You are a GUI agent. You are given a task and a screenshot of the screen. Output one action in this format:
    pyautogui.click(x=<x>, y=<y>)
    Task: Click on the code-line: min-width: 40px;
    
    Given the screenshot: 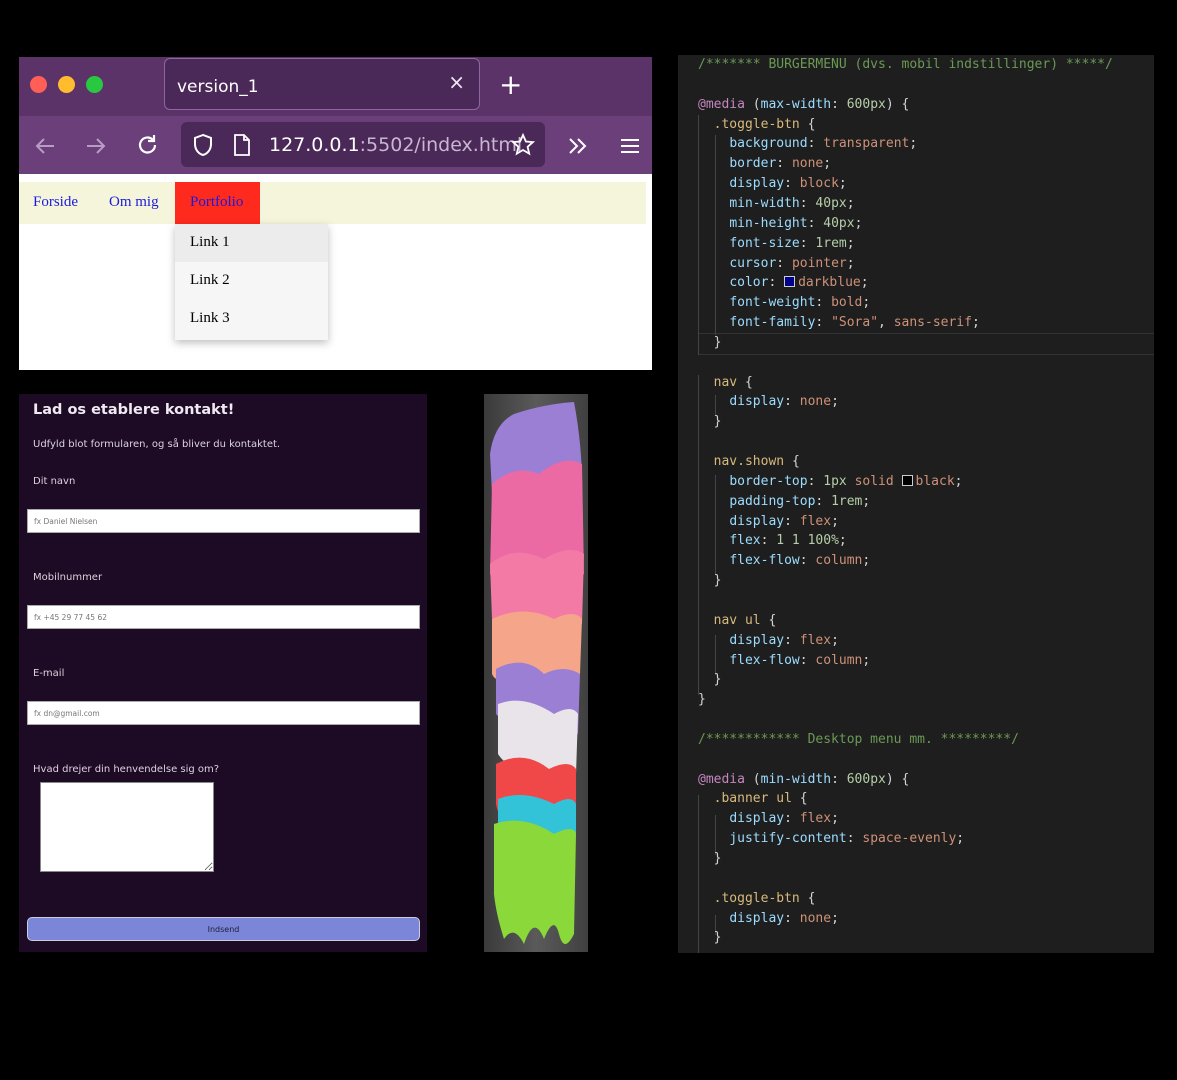 What is the action you would take?
    pyautogui.click(x=776, y=204)
    